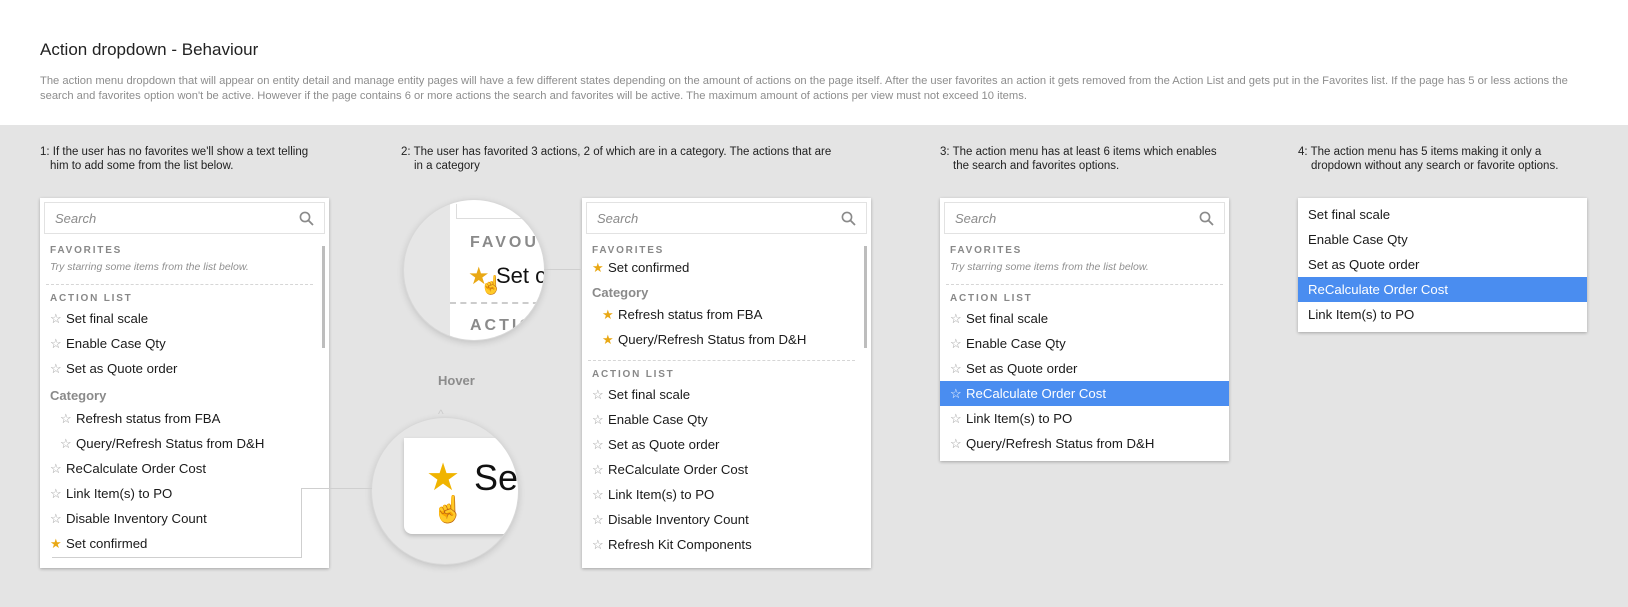 The image size is (1628, 607). Describe the element at coordinates (620, 292) in the screenshot. I see `category-label: Category` at that location.